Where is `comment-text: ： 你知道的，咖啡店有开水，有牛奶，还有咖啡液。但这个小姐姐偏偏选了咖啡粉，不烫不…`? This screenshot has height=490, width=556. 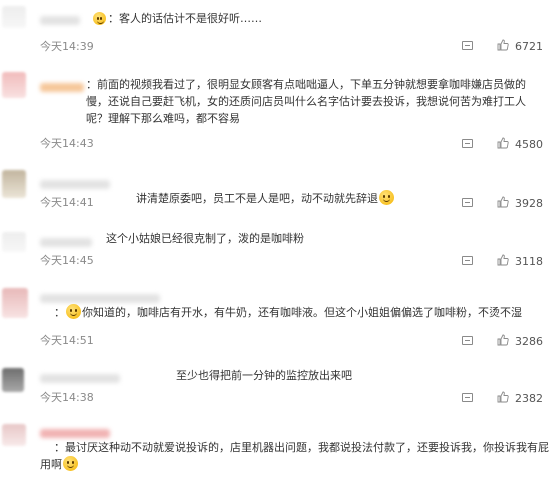 comment-text: ： 你知道的，咖啡店有开水，有牛奶，还有咖啡液。但这个小姐姐偏偏选了咖啡粉，不烫不… is located at coordinates (295, 312).